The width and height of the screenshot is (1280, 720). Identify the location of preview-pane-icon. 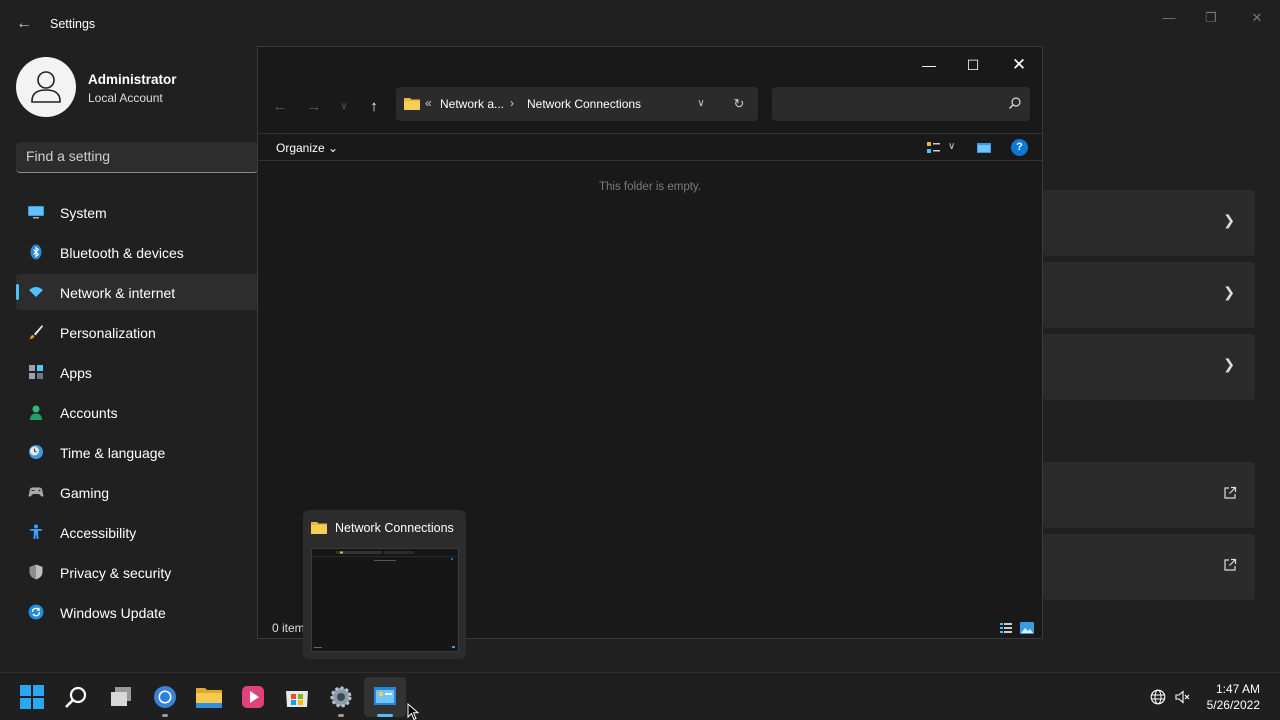
(984, 148).